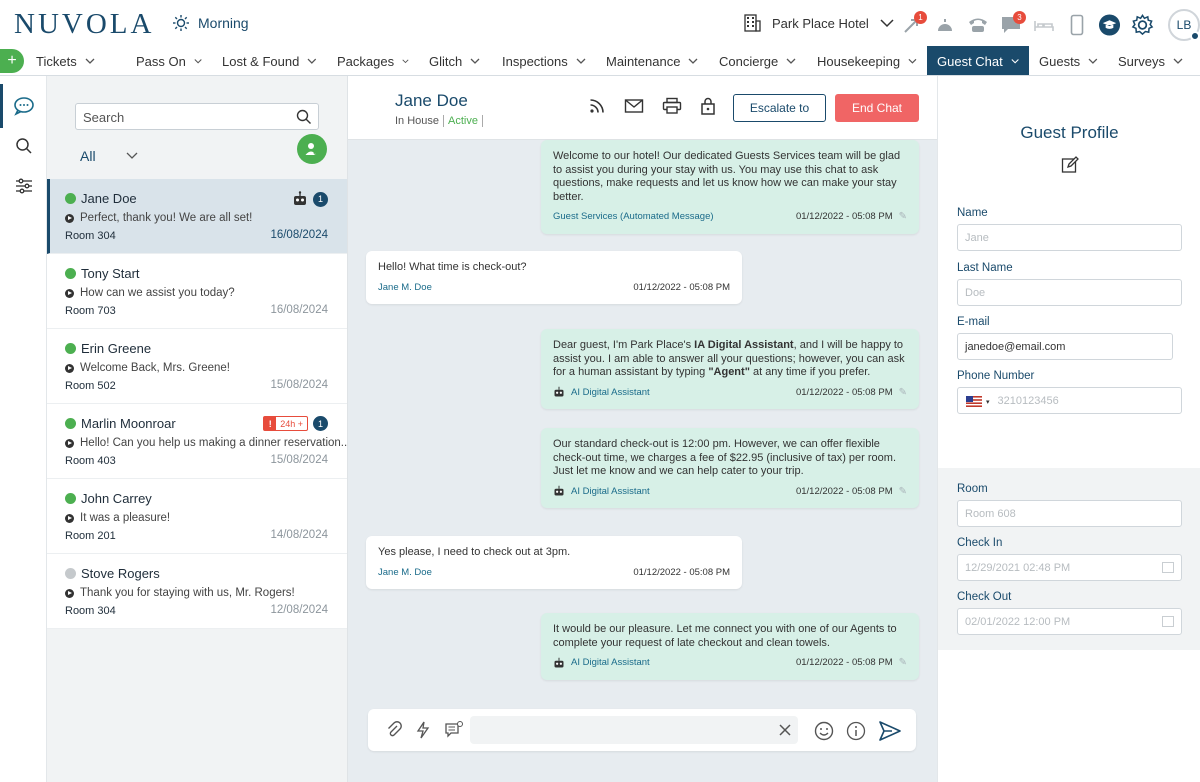 This screenshot has width=1200, height=782. I want to click on quick-reply-lightning-icon, so click(423, 730).